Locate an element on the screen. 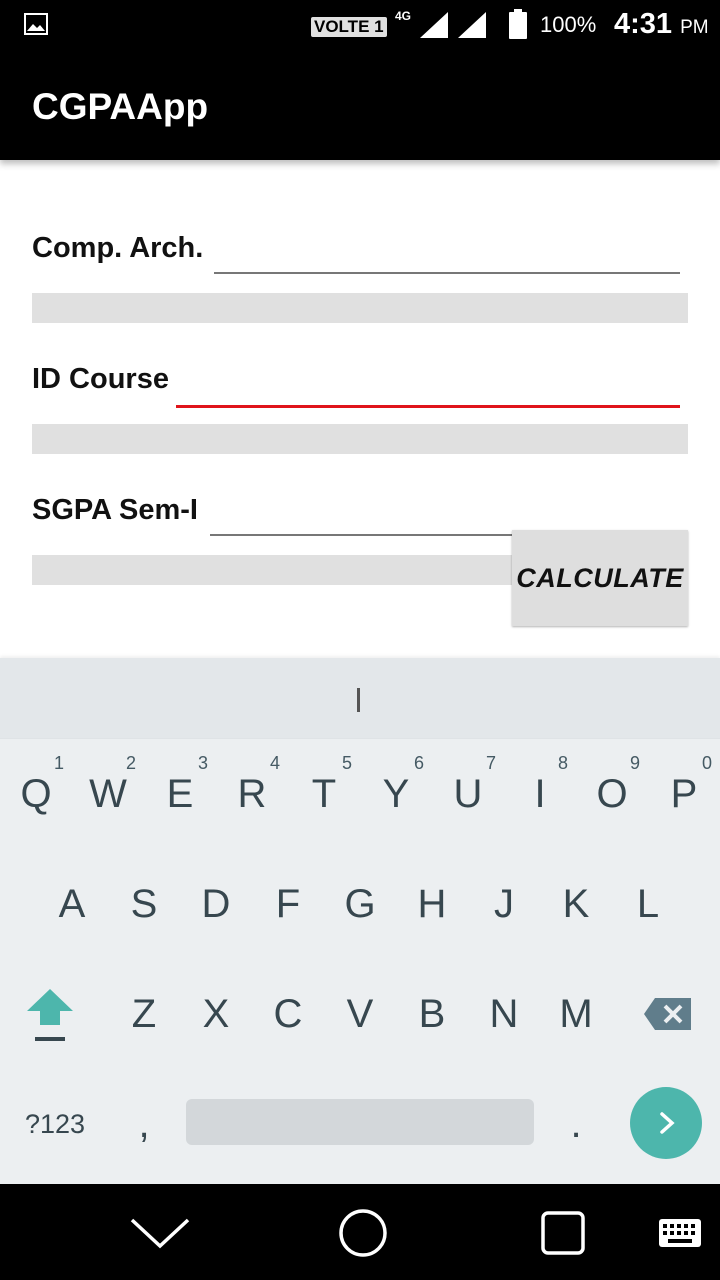  sgpa-result-band is located at coordinates (272, 570).